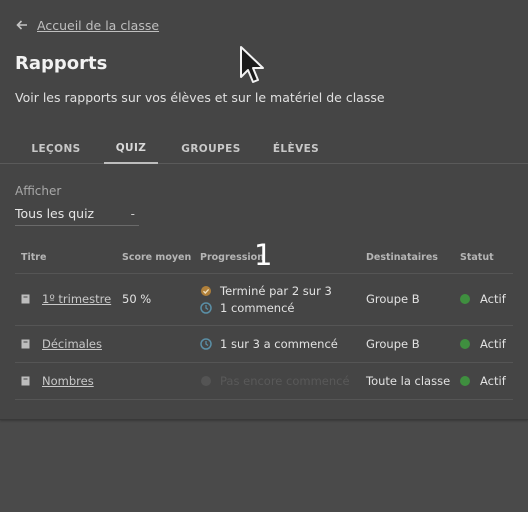 This screenshot has height=512, width=528. I want to click on progress-started: 1 sur 3 a commencé, so click(279, 343).